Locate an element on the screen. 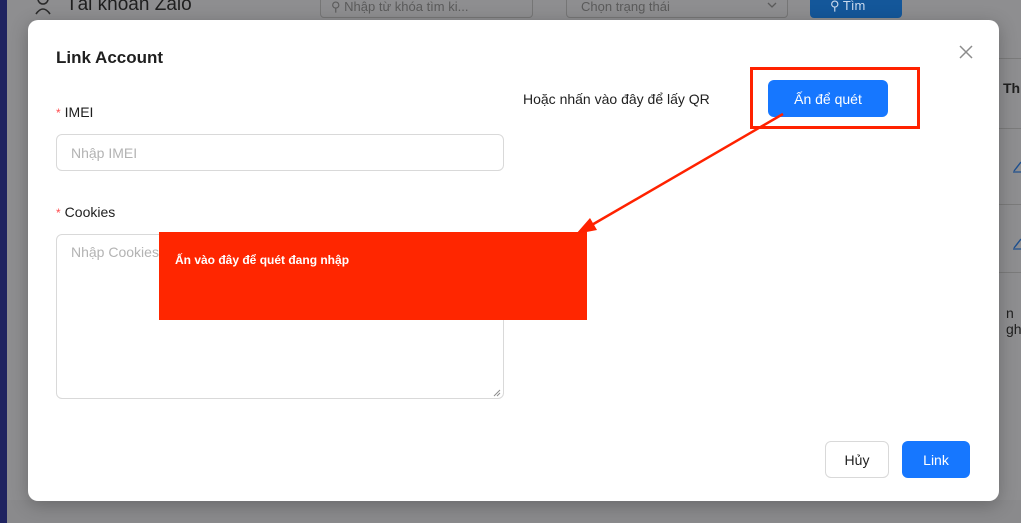 Image resolution: width=1021 pixels, height=523 pixels. page-title: Tài khoản Zalo is located at coordinates (129, 7).